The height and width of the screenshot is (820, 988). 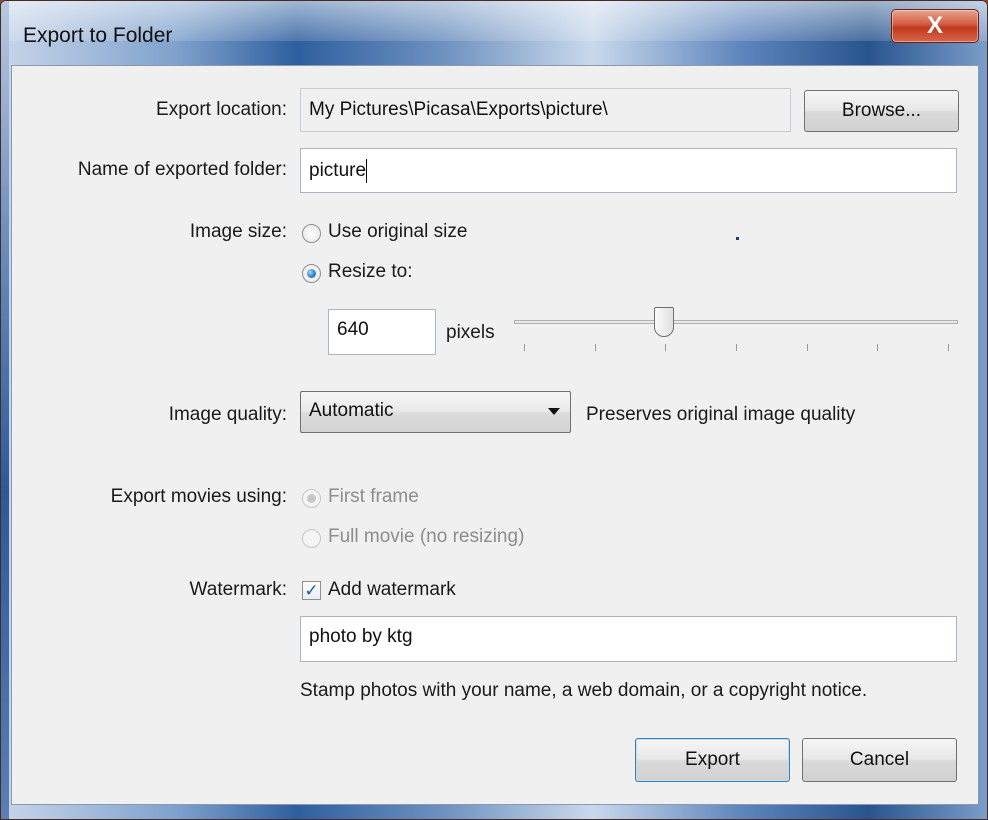 What do you see at coordinates (663, 322) in the screenshot?
I see `resize-slider-thumb` at bounding box center [663, 322].